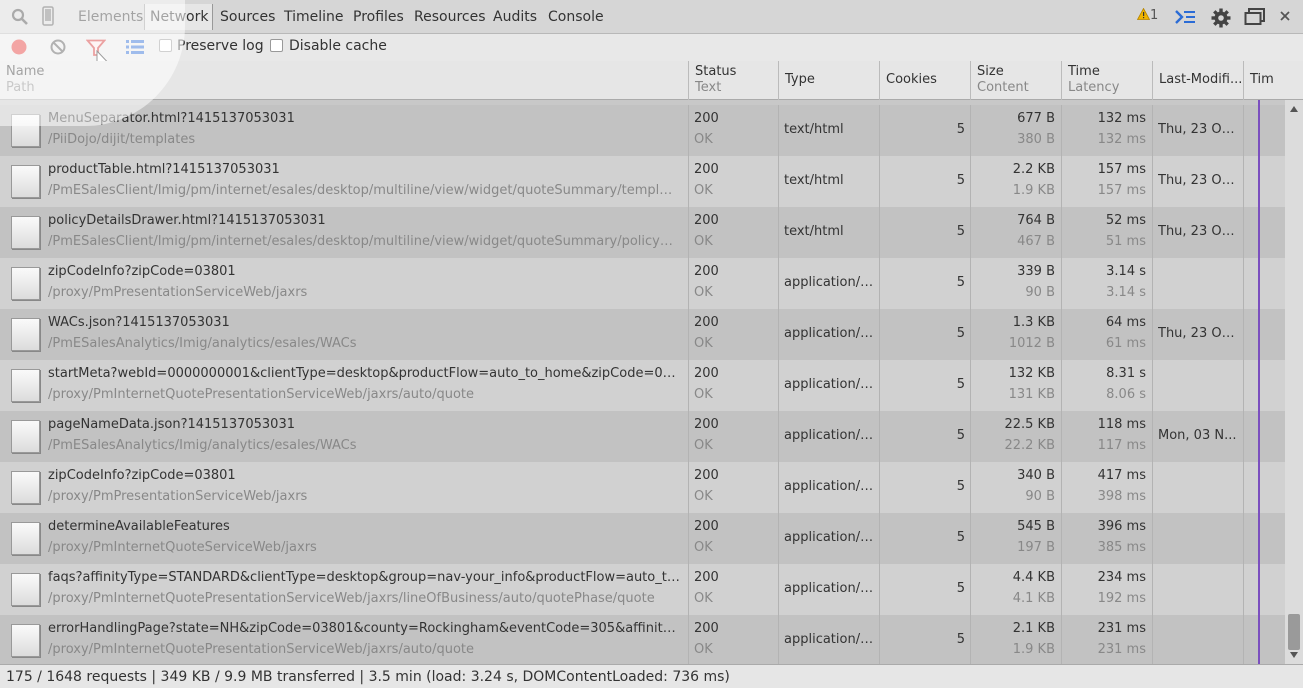  I want to click on tab-resources: Resources, so click(450, 17).